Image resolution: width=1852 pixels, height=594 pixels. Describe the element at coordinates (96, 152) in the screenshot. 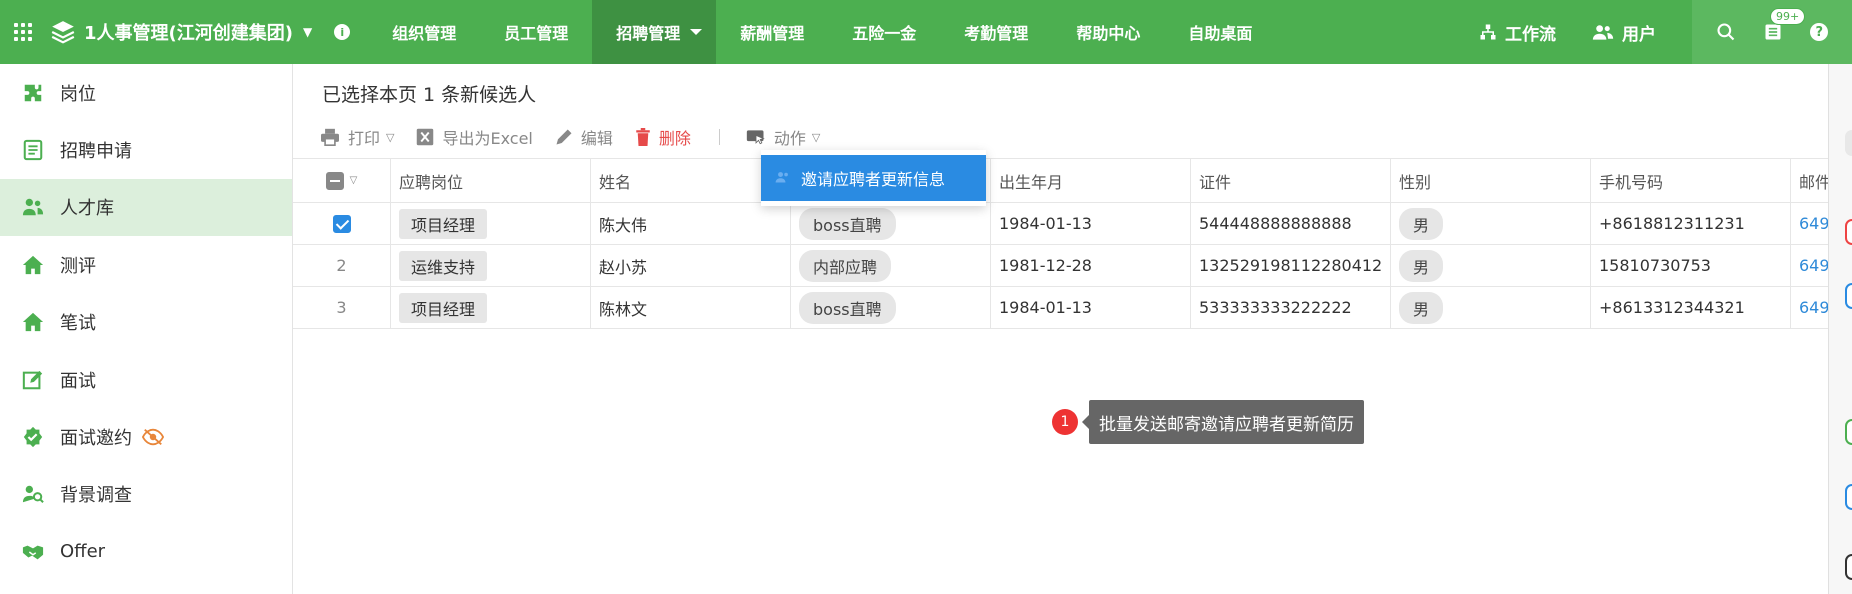

I see `sidebar-item-label: 招聘申请` at that location.